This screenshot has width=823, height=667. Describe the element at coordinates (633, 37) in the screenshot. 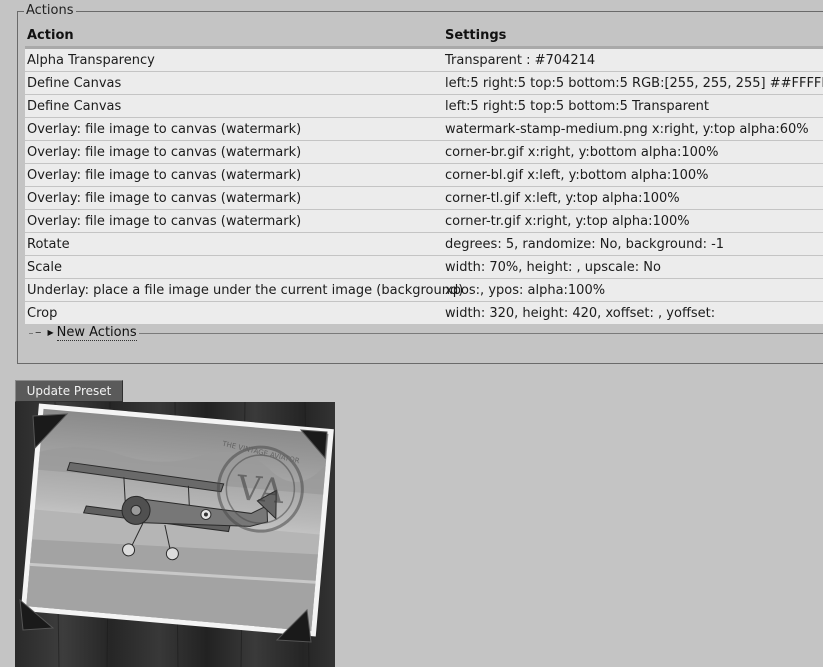

I see `column-header-settings: Settings` at that location.